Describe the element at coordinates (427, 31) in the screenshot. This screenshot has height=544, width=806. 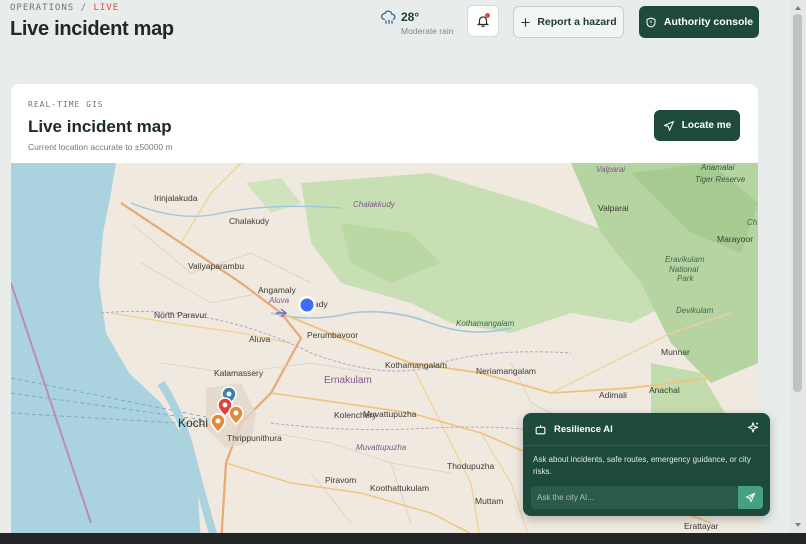
I see `weather-condition: Moderate rain` at that location.